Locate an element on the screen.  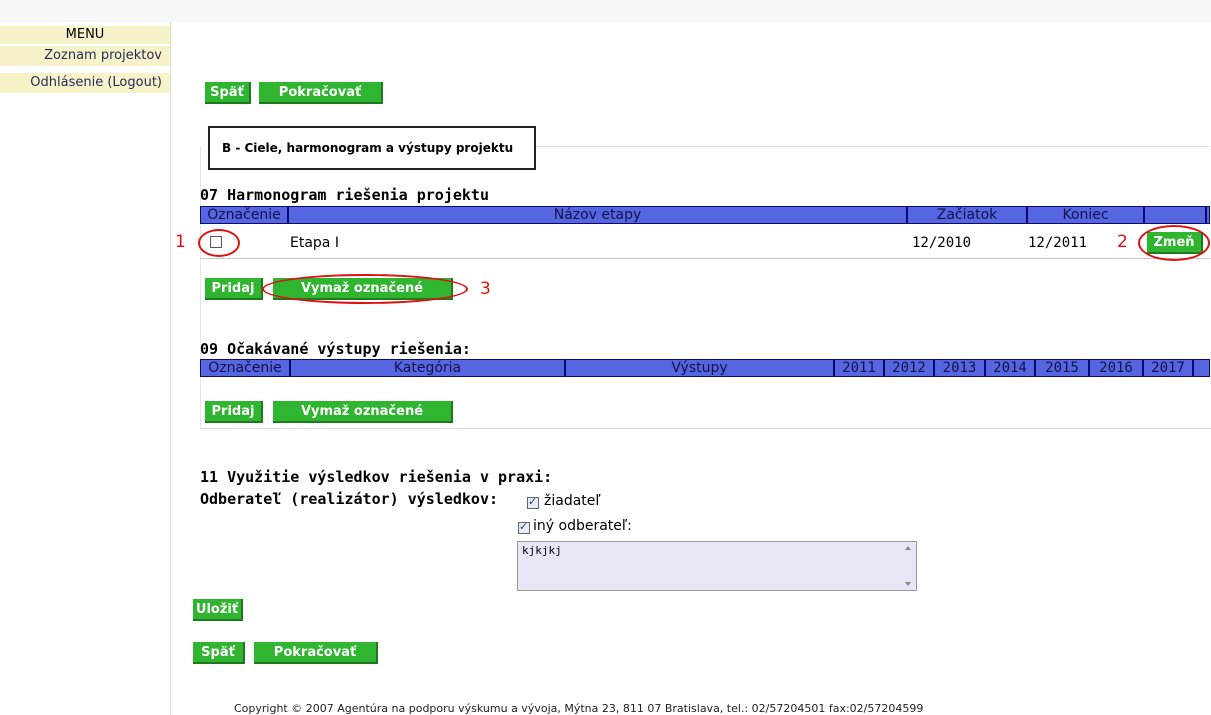
save-button: Uložiť is located at coordinates (218, 610).